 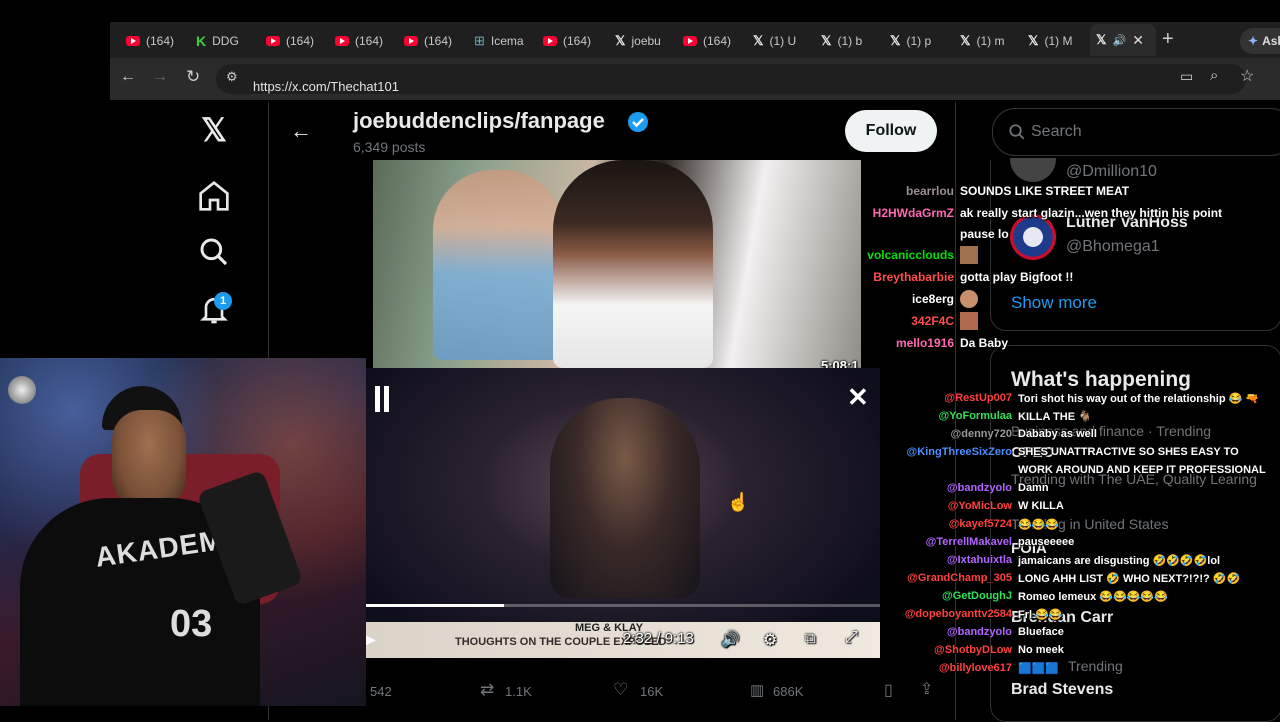 I want to click on browser-tab: K DDG, so click(x=226, y=41).